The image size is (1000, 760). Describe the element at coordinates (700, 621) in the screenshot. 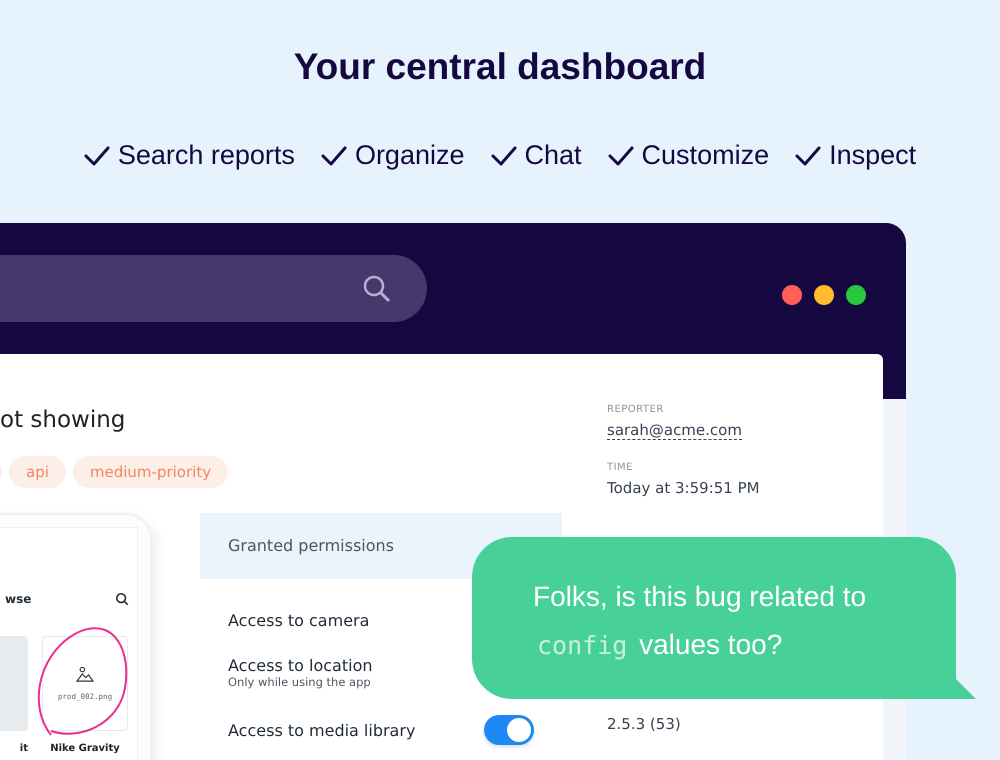

I see `chat-message: Folks, is this bug related to config values too?` at that location.